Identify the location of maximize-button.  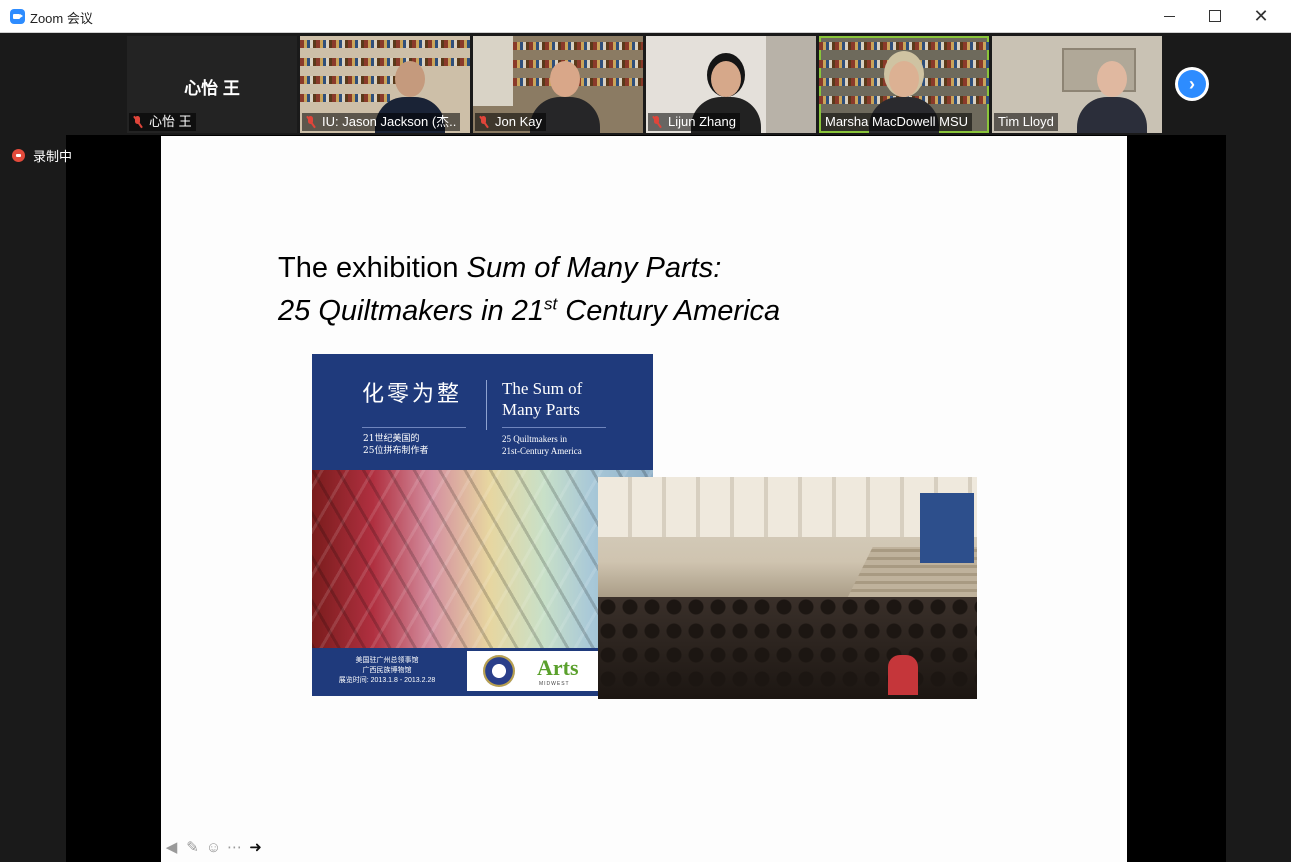
(1215, 16).